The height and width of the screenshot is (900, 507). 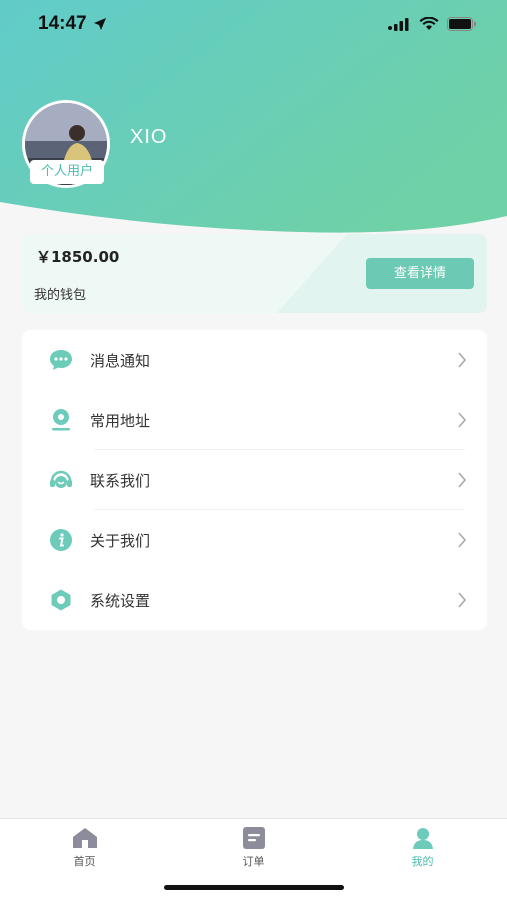 I want to click on menu-item-addresses: 常用地址, so click(x=254, y=420).